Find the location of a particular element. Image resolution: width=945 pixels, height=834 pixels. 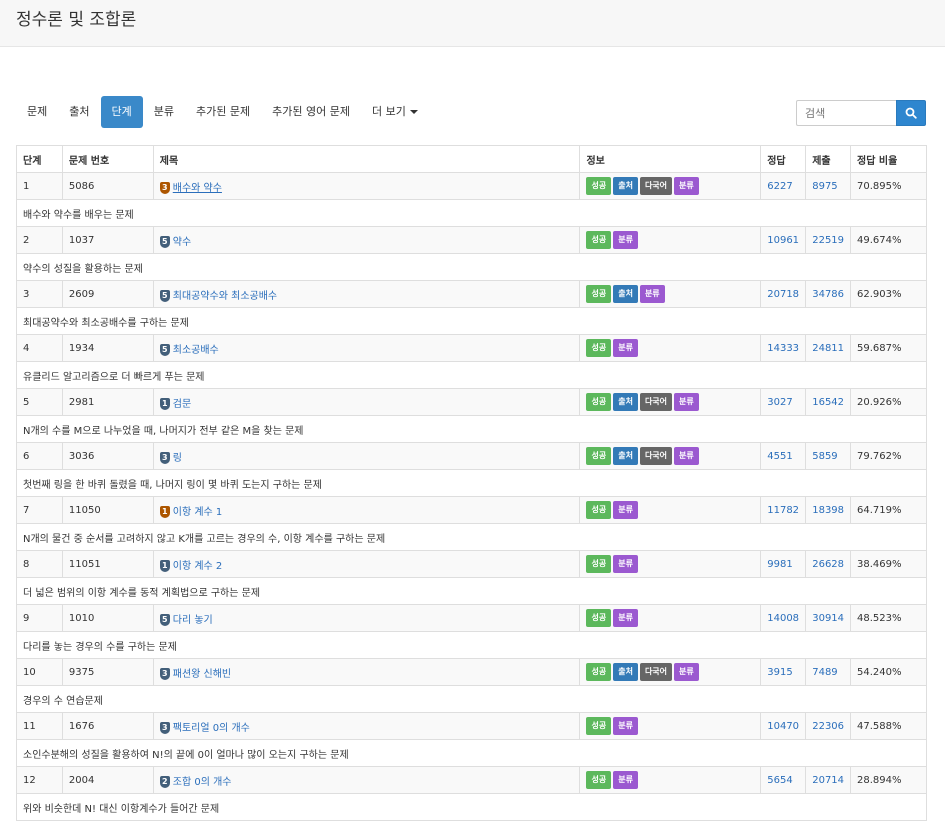

correct-count-link: 4551 is located at coordinates (779, 456).